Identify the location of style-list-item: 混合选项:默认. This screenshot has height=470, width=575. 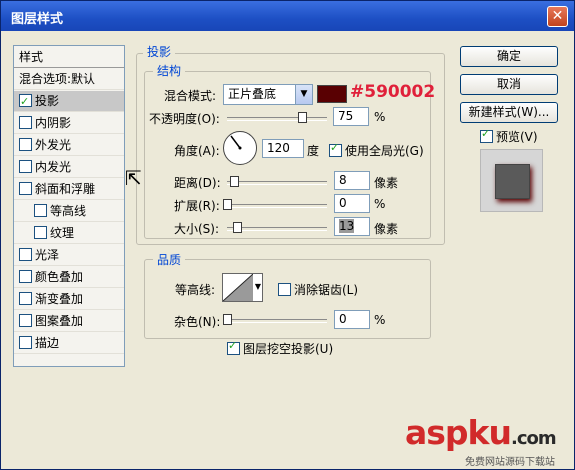
(69, 79).